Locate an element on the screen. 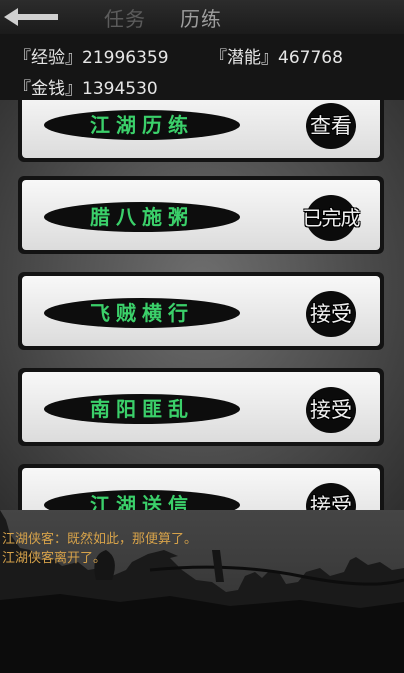 The width and height of the screenshot is (404, 673). quest-title-ink: 腊八施粥 is located at coordinates (142, 217).